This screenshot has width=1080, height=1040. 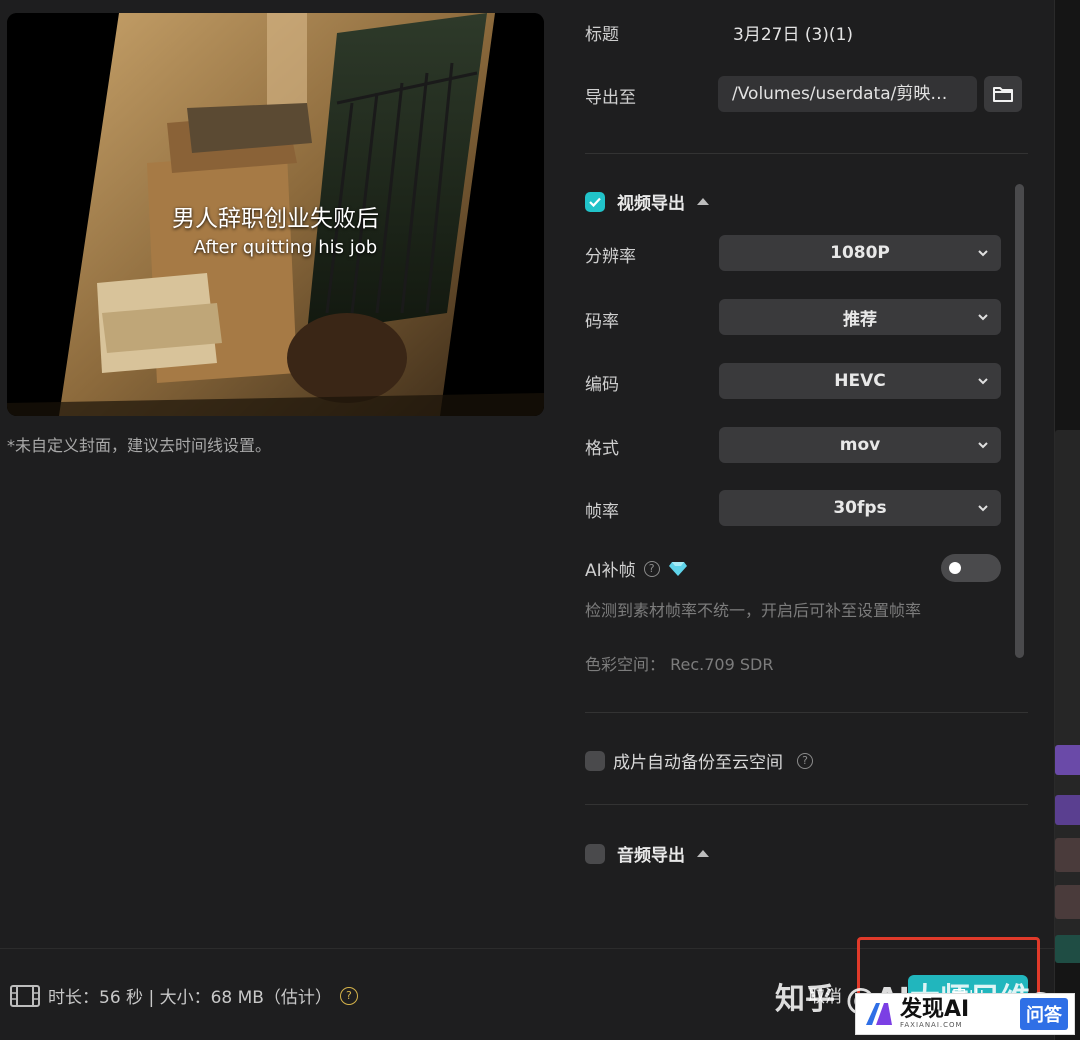 I want to click on logo-subtitle: FAXIANAI.COM, so click(x=931, y=1025).